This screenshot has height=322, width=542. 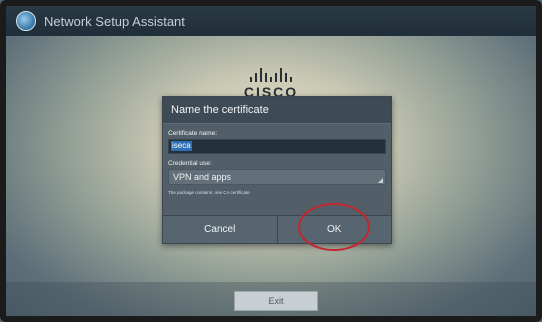 I want to click on credential-use-value: VPN and apps, so click(x=202, y=177).